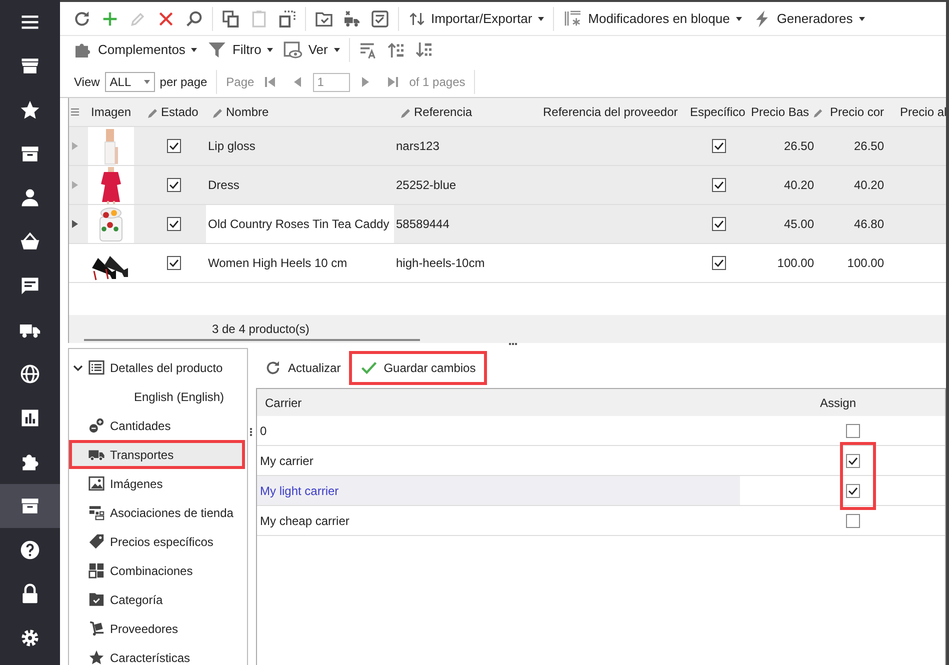 The height and width of the screenshot is (665, 949). Describe the element at coordinates (498, 490) in the screenshot. I see `table-cell: My light carrier` at that location.